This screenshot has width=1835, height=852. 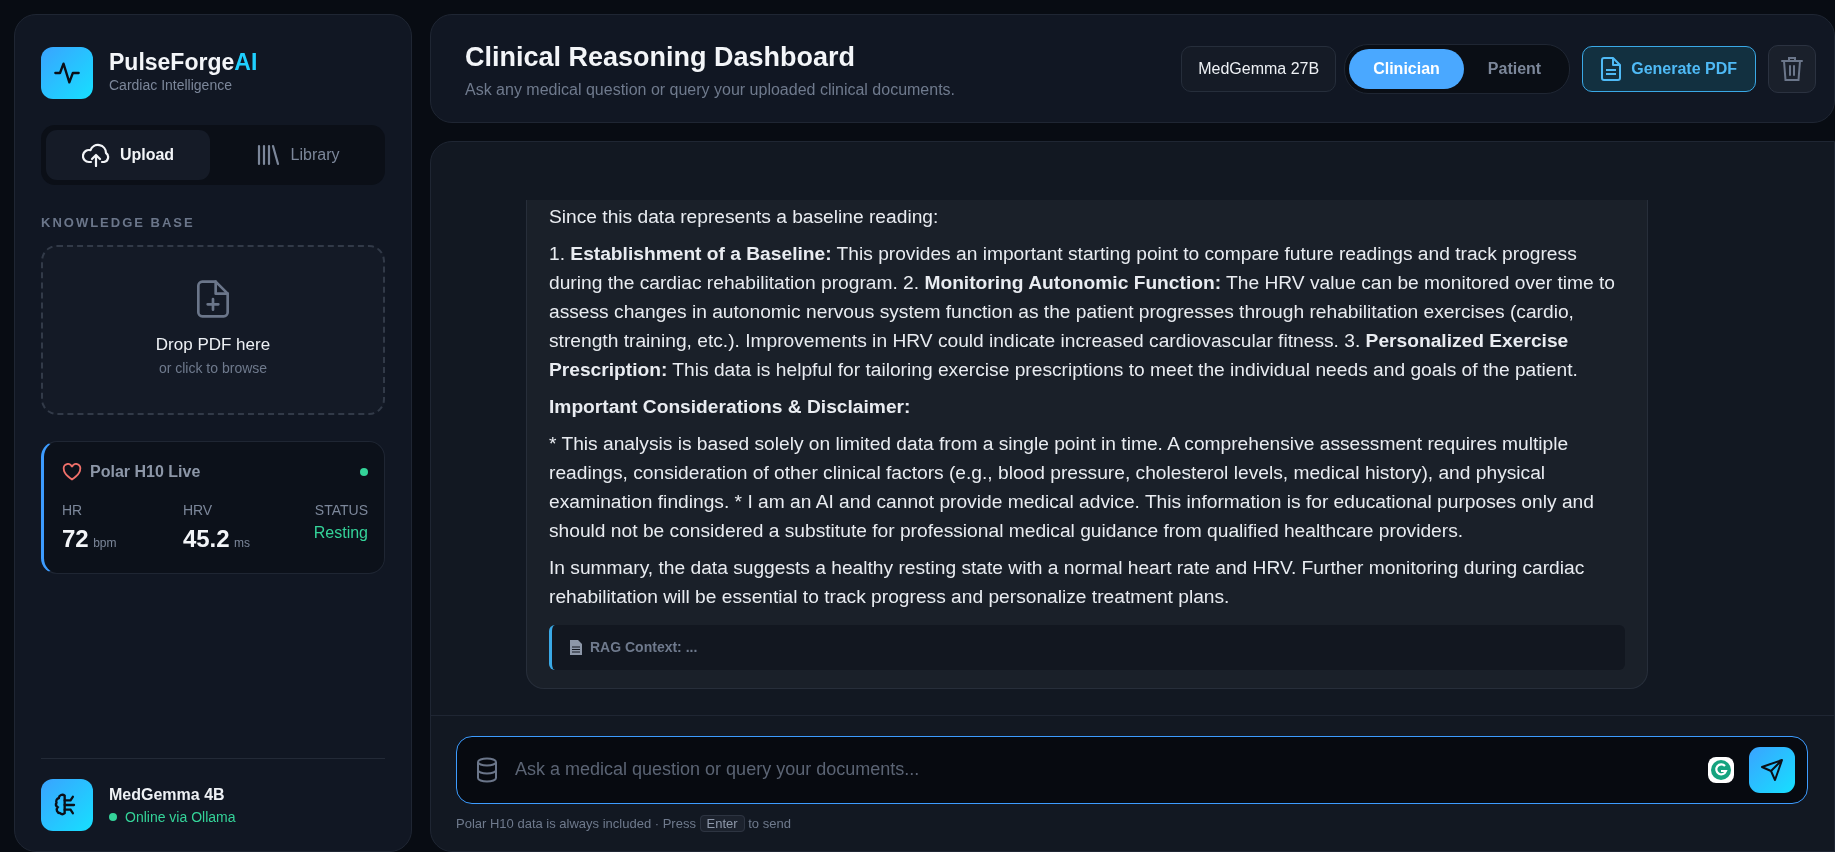 I want to click on message-paragraph: * This analysis is based solely on limited data from a single point in time. A comprehensive assessment requires multiple readings, consideration of other clinical factors (e.g., blood pressure, cholesterol levels, medical history), and physical examination findings. * I am an AI and cannot provide medical advice. This information is for educational purposes only and should not be considered a substitute for professional medical guidance from qualified healthcare providers., so click(x=1072, y=487).